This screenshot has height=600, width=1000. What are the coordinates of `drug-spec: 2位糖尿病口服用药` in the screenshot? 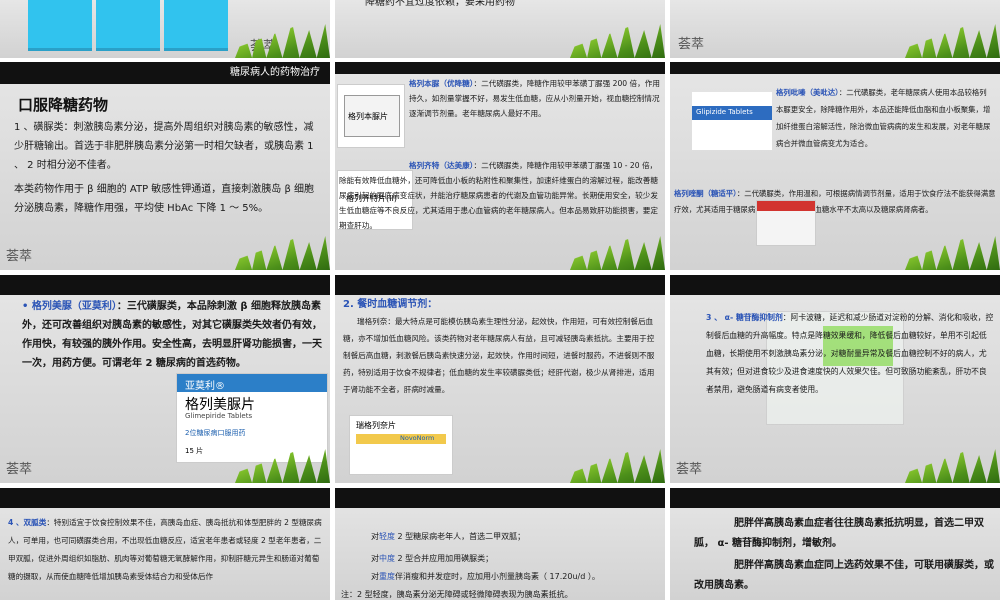 It's located at (215, 433).